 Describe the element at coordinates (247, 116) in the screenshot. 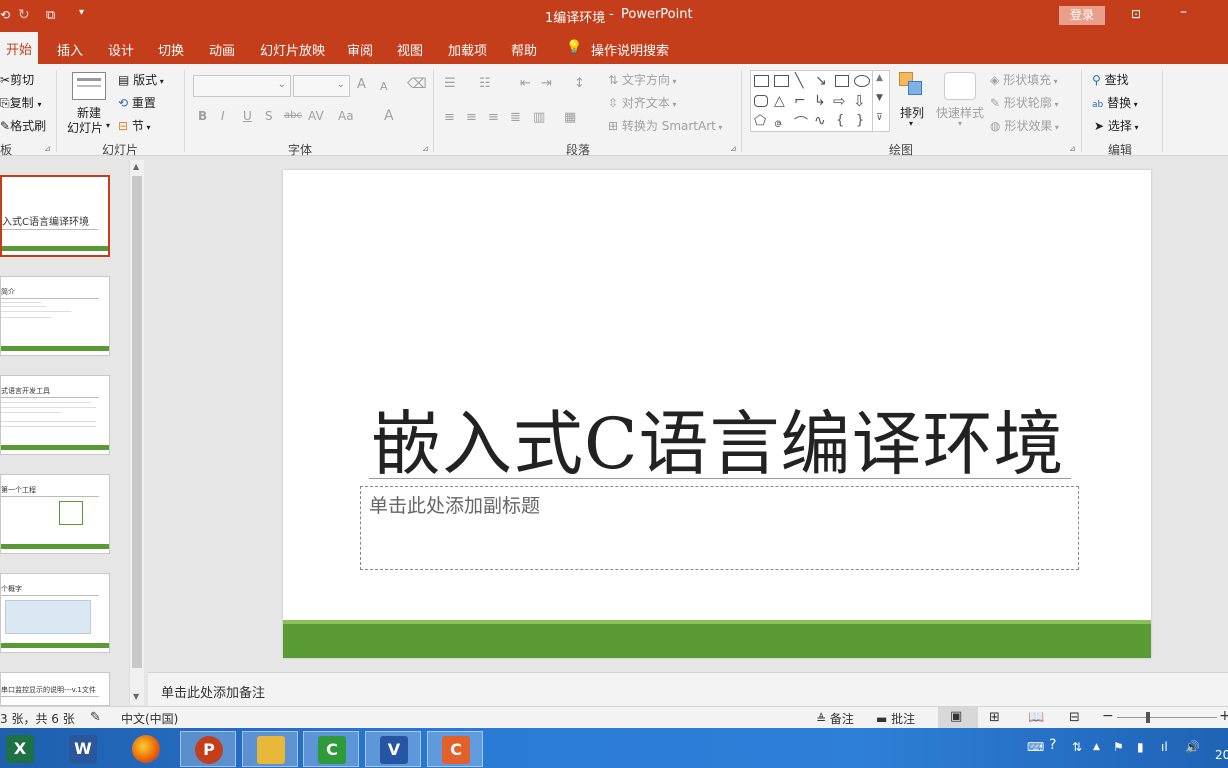

I see `underline-button: U` at that location.